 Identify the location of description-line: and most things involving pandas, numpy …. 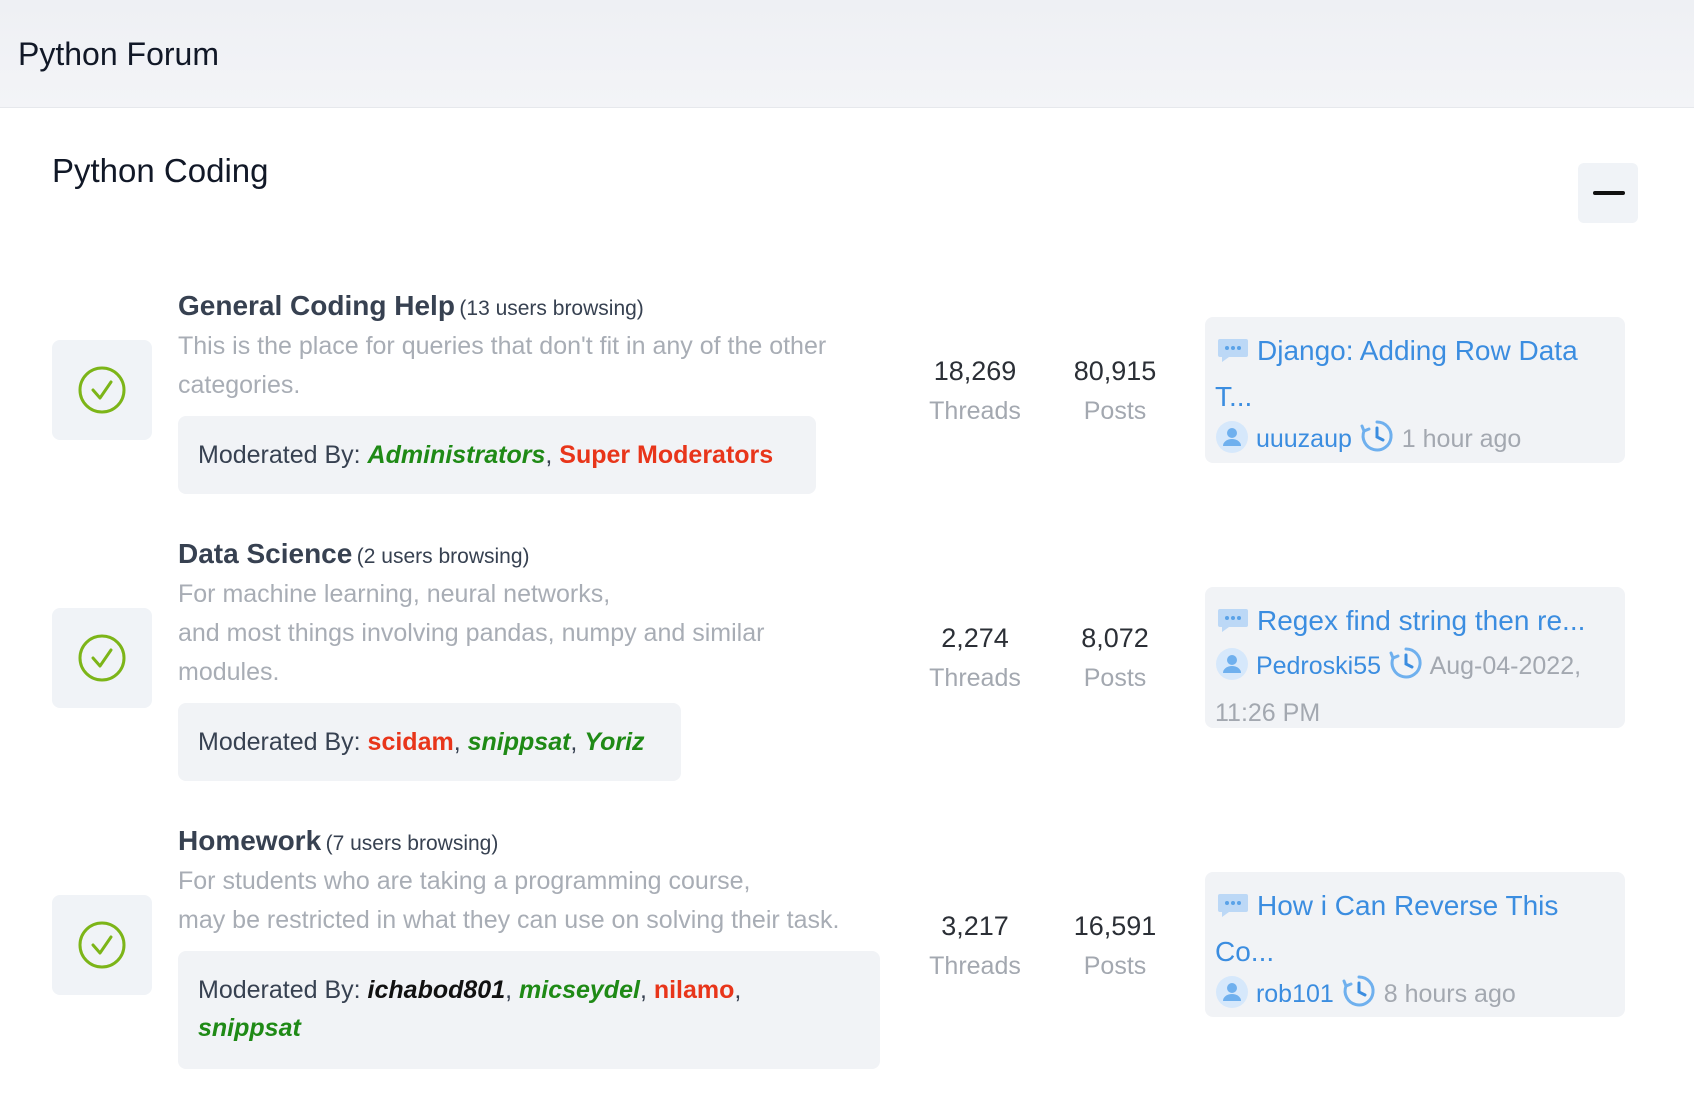
(471, 652).